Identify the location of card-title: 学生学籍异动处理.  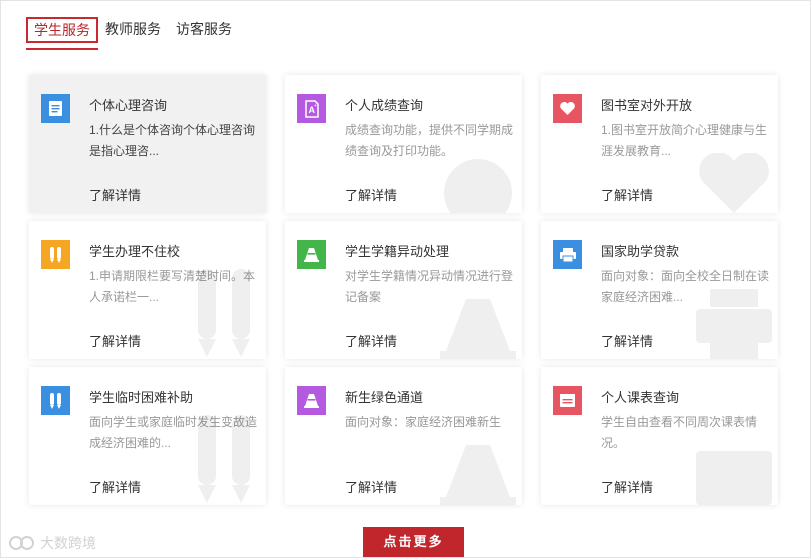
(397, 251).